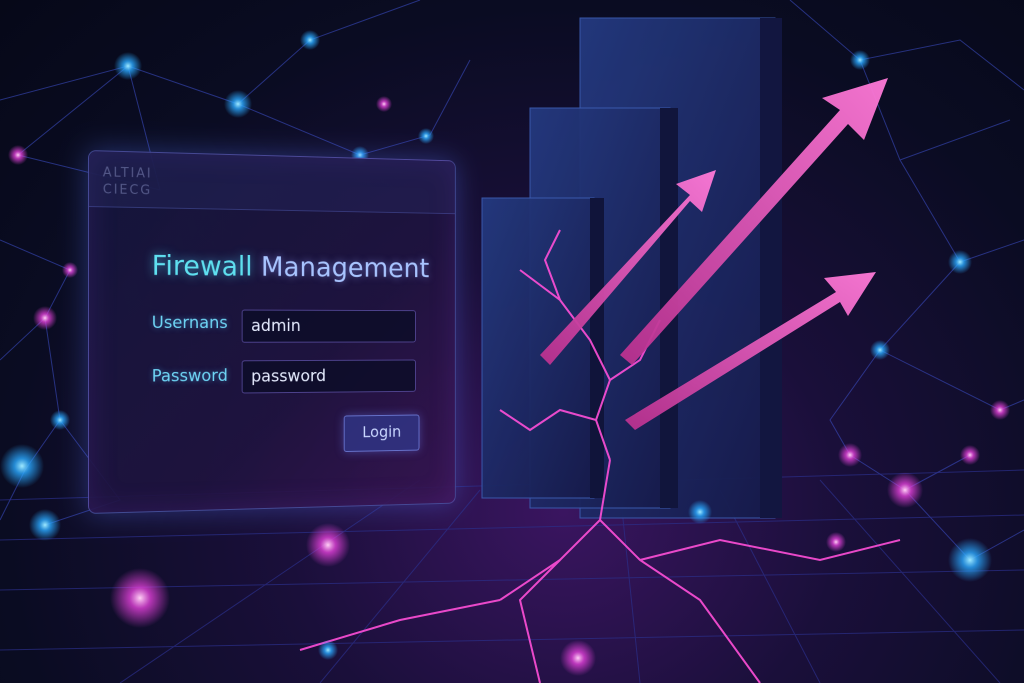  Describe the element at coordinates (127, 190) in the screenshot. I see `brand-line-2: CIECG` at that location.